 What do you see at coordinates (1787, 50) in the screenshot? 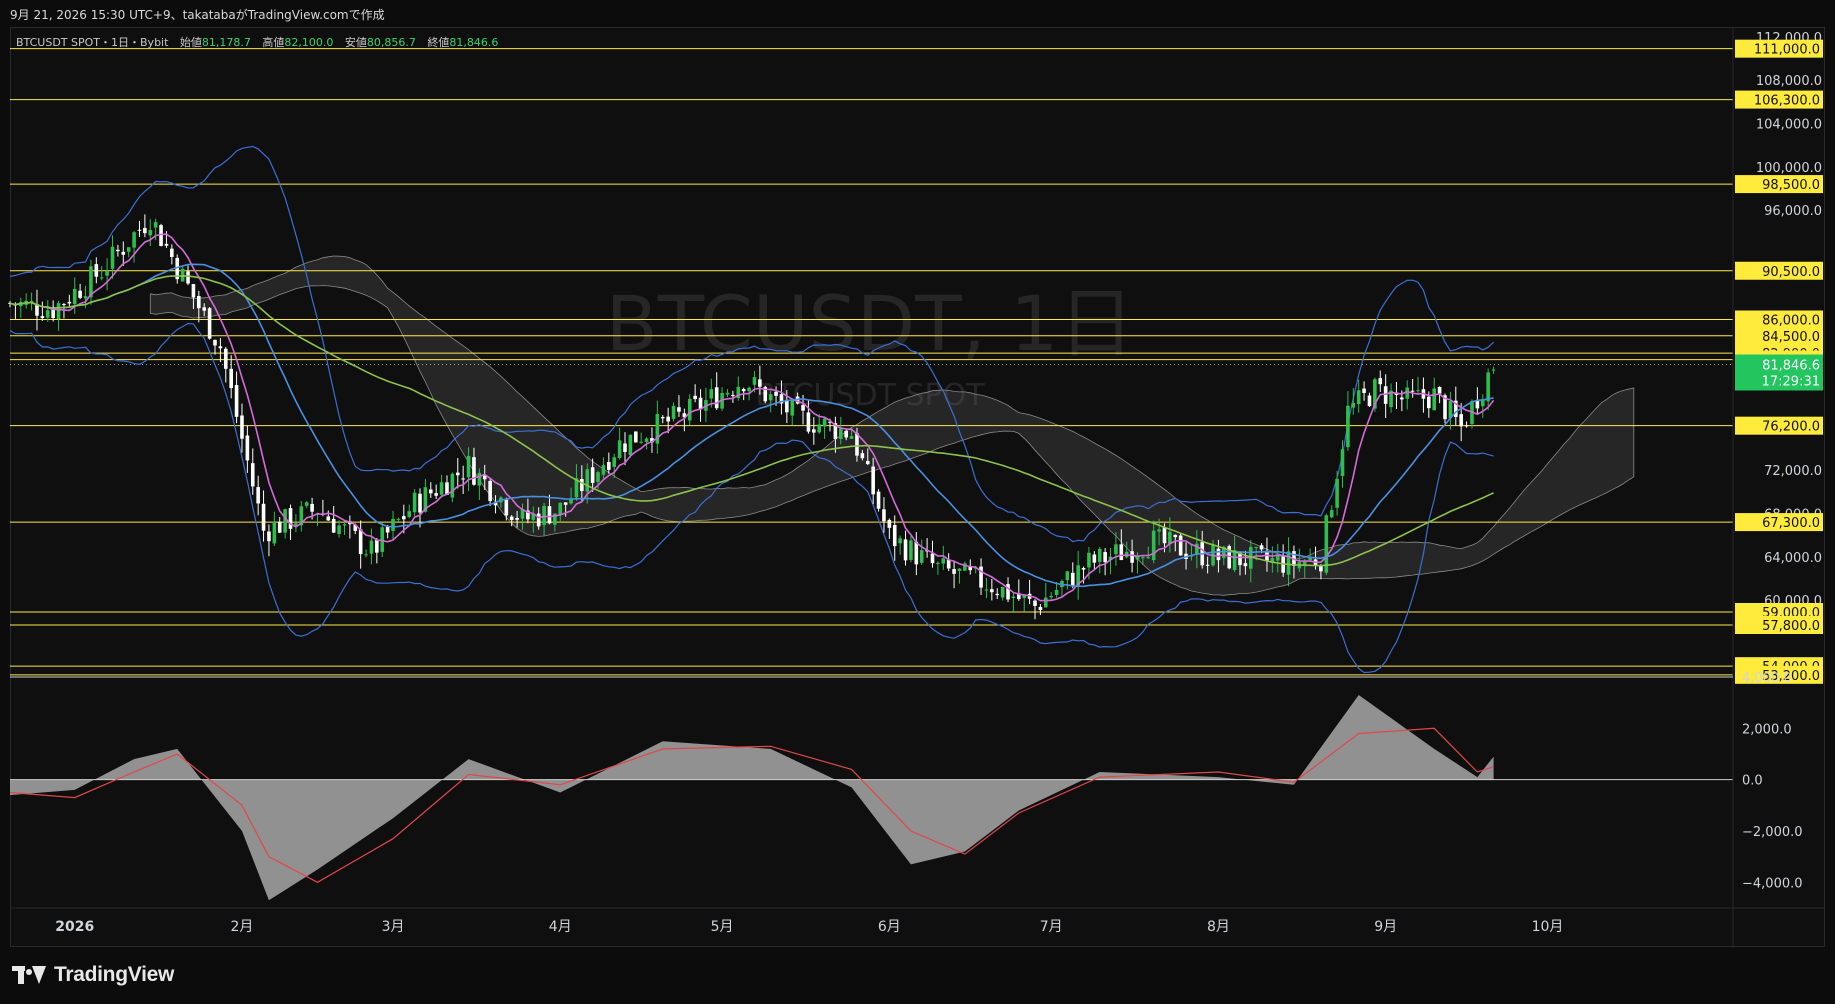
I see `level-tag-label: 111,000.0` at bounding box center [1787, 50].